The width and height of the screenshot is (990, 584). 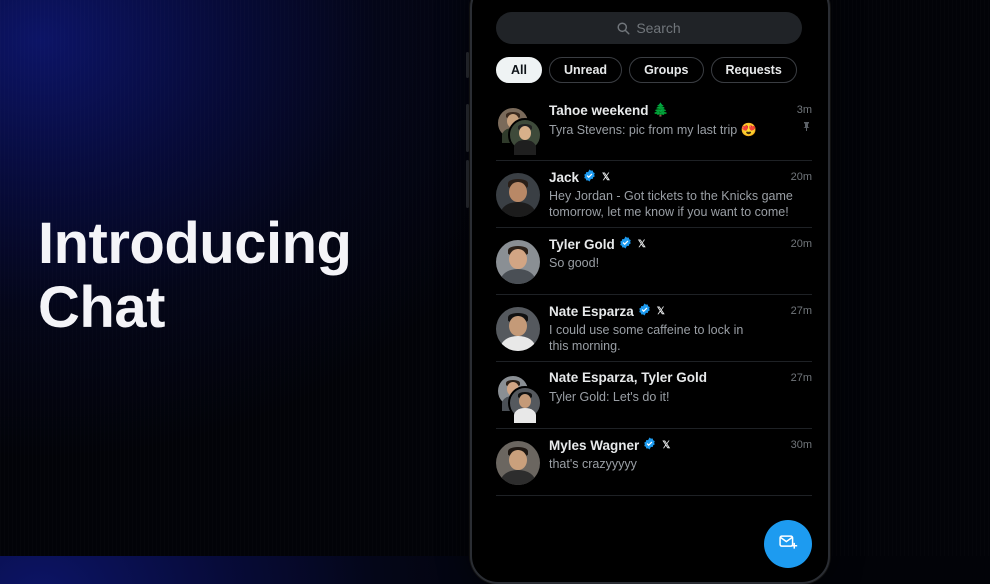 I want to click on conversation-name-line: Tyler Gold 𝕏, so click(x=597, y=244).